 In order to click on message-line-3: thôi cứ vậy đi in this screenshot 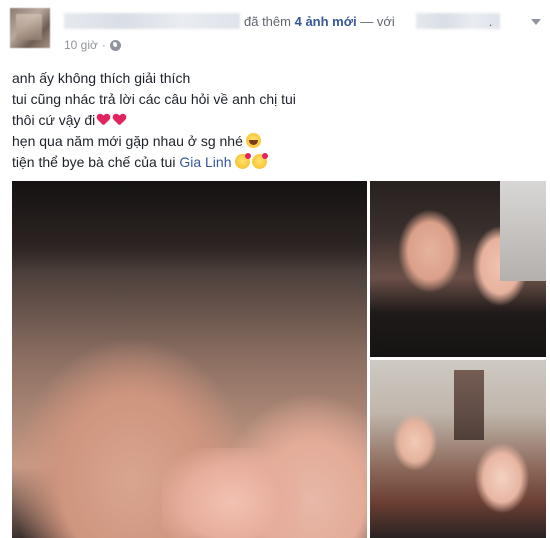, I will do `click(54, 120)`.